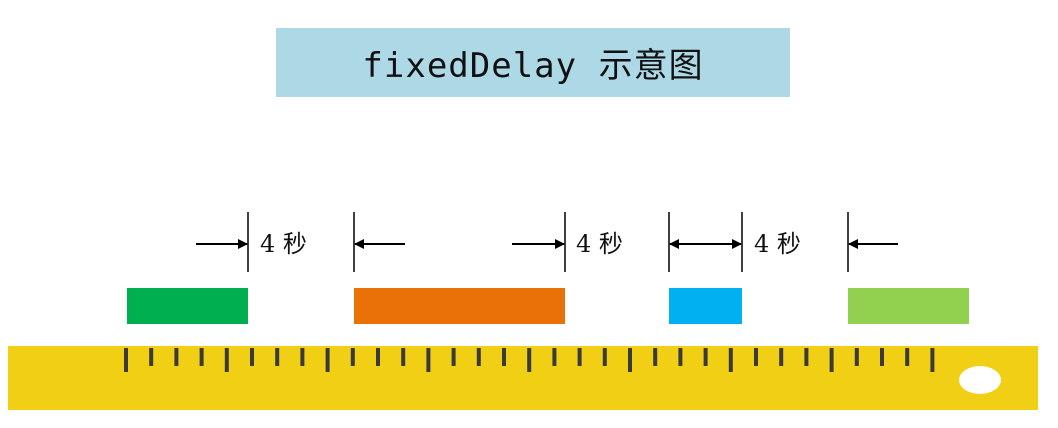  Describe the element at coordinates (283, 244) in the screenshot. I see `gap-1-label: 4 秒` at that location.